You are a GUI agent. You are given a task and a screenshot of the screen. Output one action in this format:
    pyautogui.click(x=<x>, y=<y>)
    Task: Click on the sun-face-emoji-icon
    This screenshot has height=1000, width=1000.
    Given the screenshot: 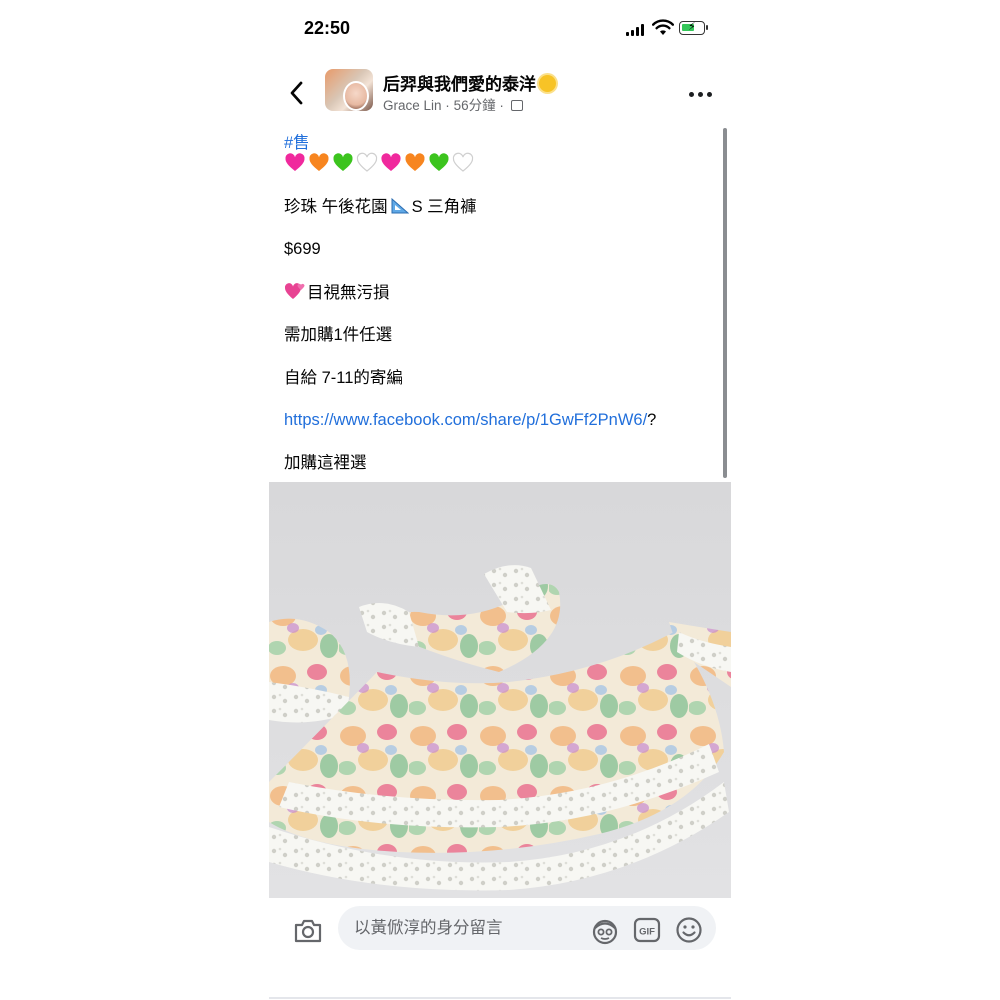 What is the action you would take?
    pyautogui.click(x=547, y=83)
    